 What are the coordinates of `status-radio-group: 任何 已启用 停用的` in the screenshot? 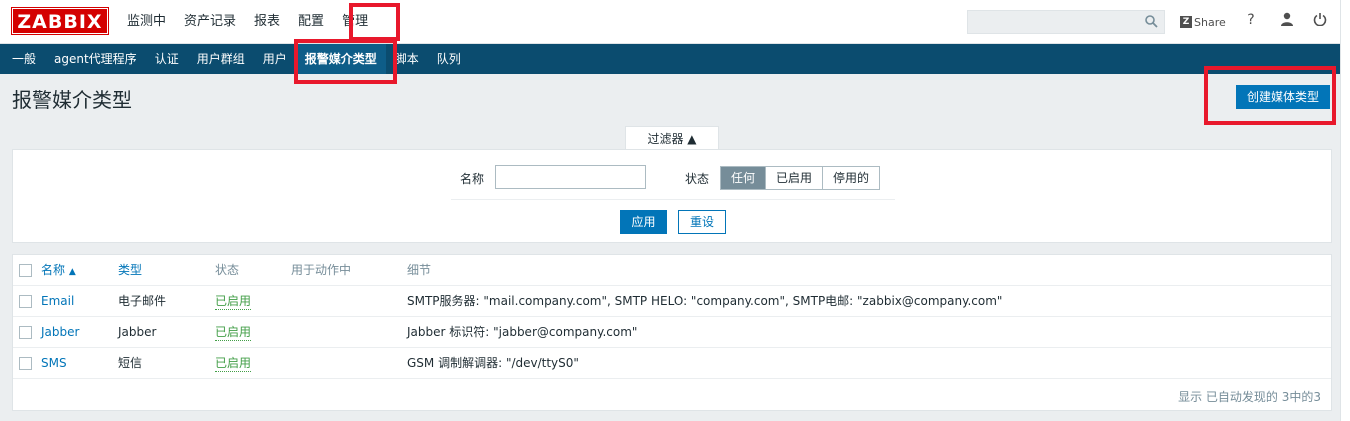 It's located at (800, 178).